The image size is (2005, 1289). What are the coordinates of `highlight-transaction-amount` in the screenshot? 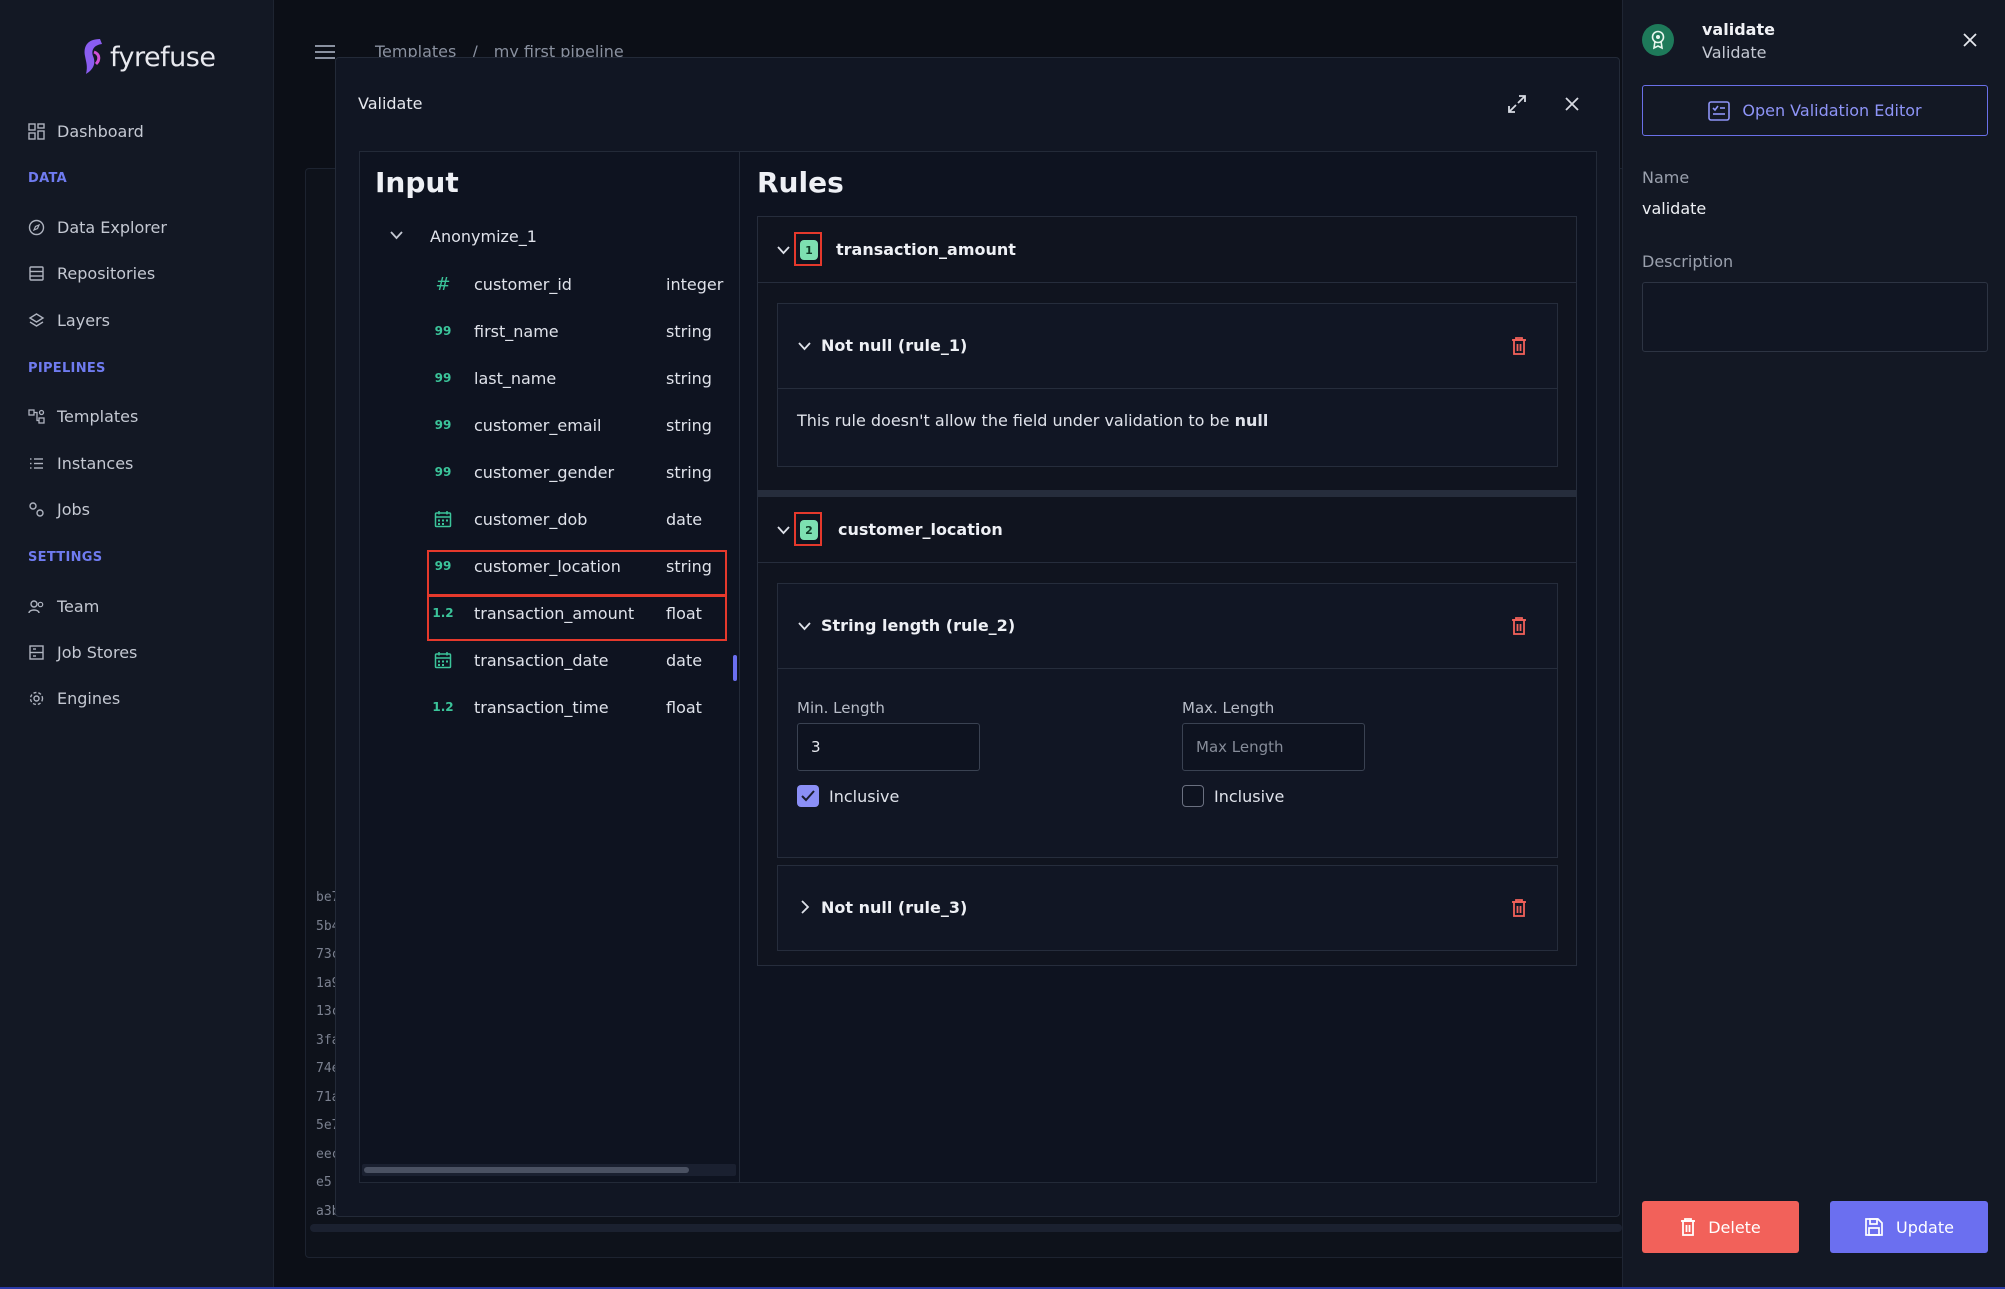 It's located at (577, 618).